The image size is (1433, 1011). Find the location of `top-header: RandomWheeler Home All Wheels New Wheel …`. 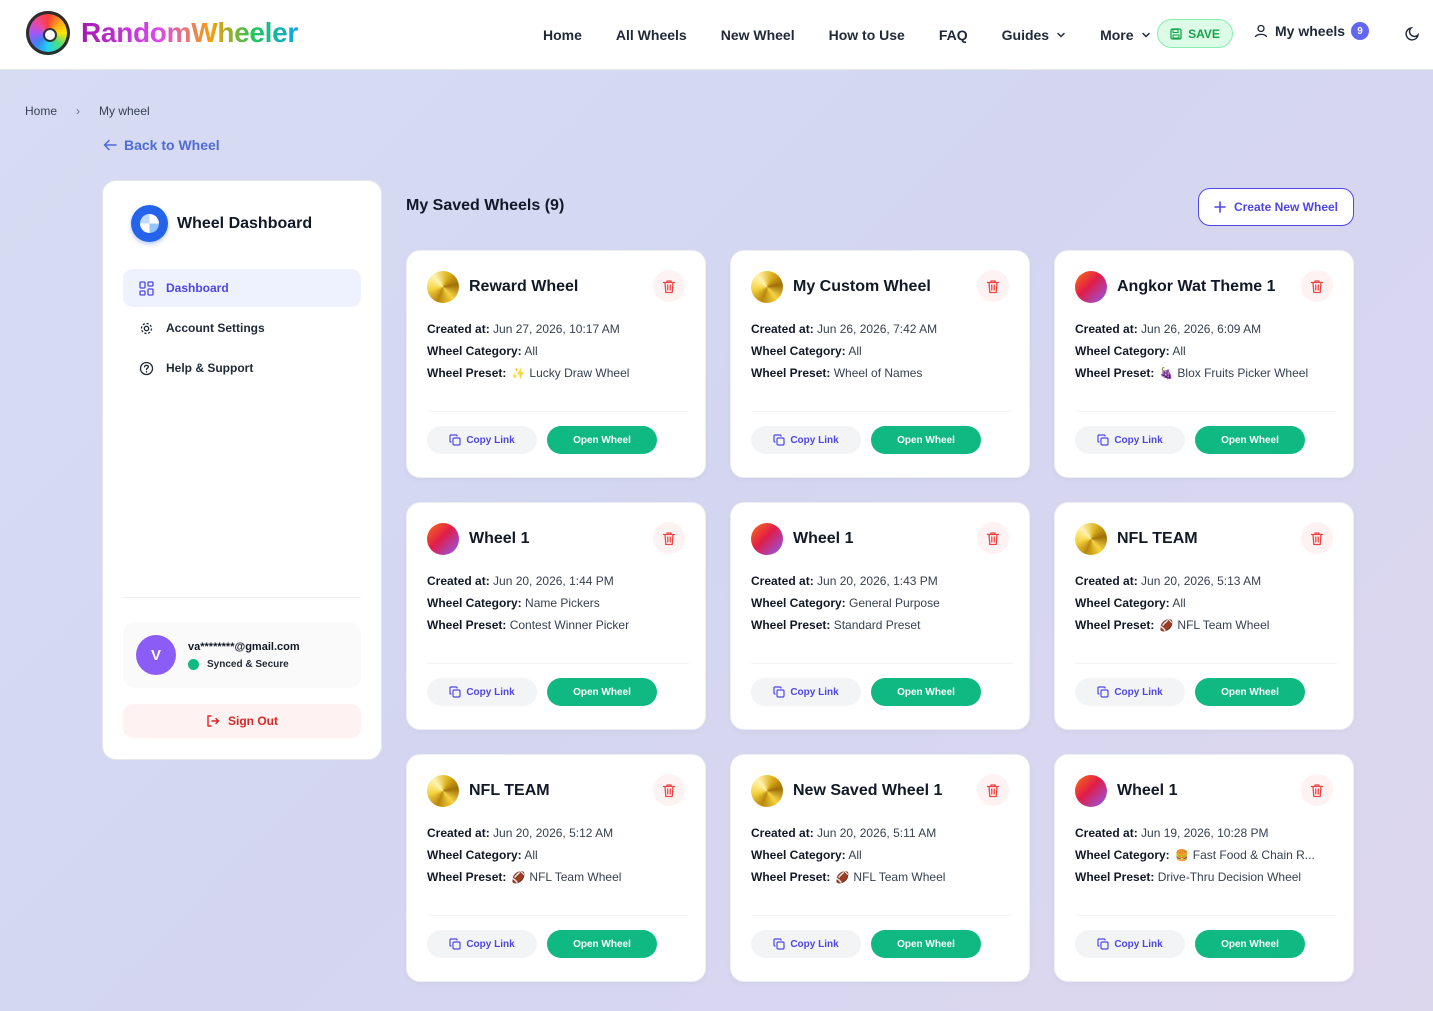

top-header: RandomWheeler Home All Wheels New Wheel … is located at coordinates (716, 35).